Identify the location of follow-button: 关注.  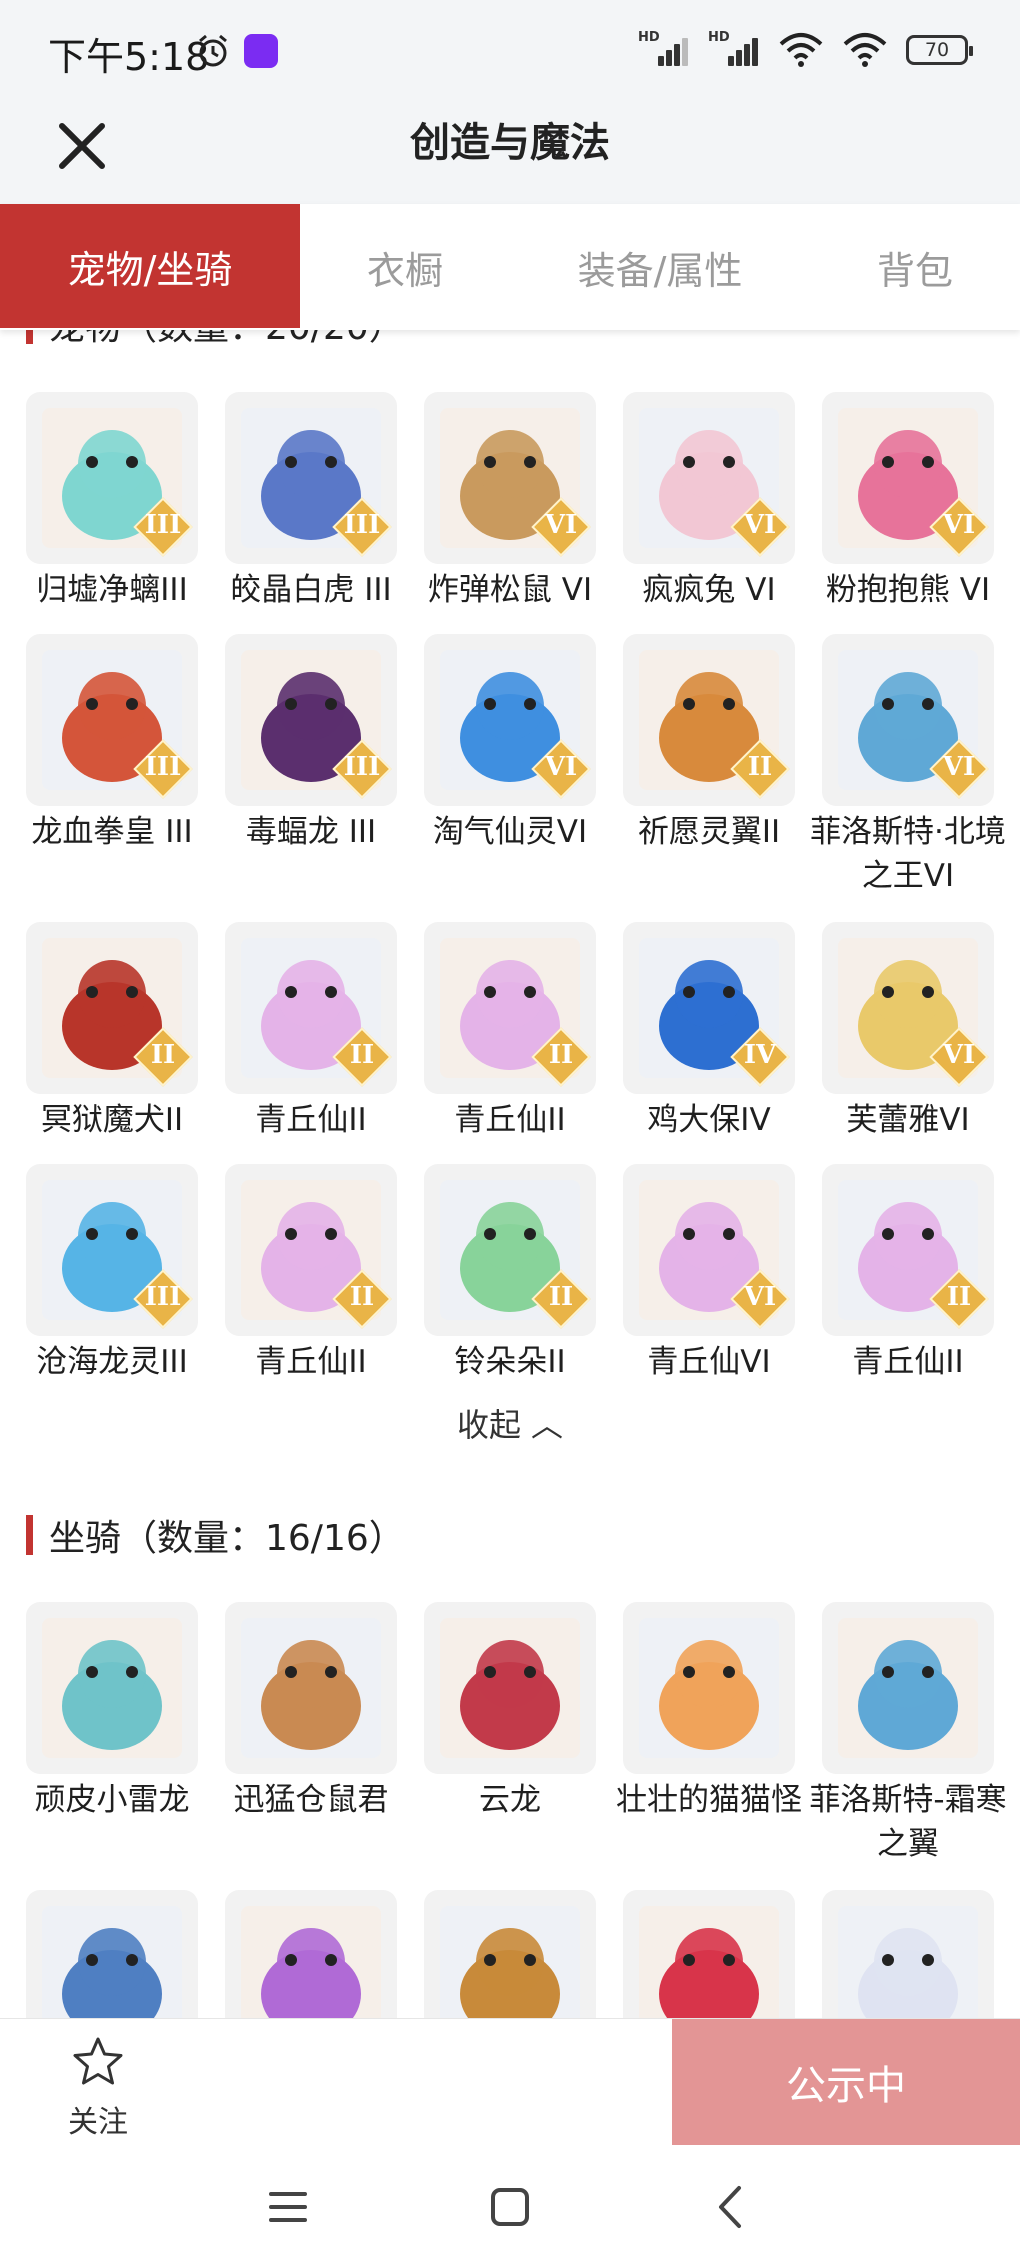
(98, 2088).